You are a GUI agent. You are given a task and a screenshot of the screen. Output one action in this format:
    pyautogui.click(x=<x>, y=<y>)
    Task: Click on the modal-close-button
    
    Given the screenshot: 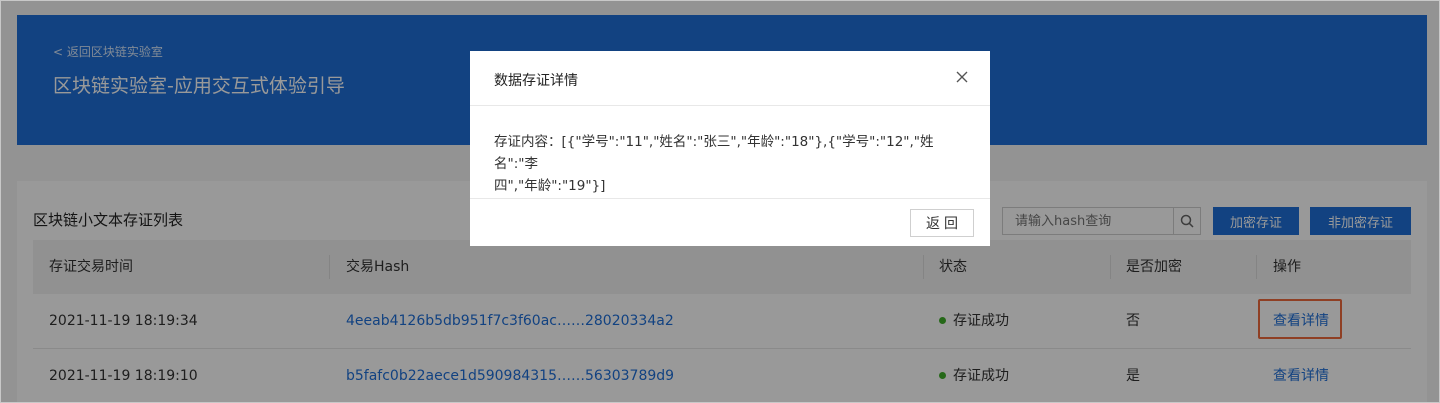 What is the action you would take?
    pyautogui.click(x=962, y=77)
    